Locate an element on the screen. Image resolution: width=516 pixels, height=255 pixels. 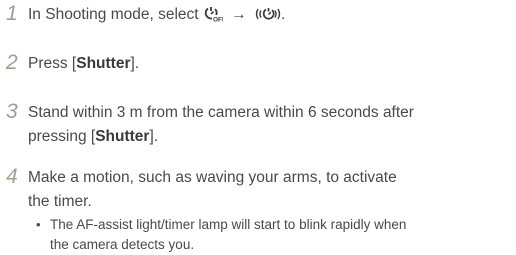
step-text-part: . is located at coordinates (283, 14).